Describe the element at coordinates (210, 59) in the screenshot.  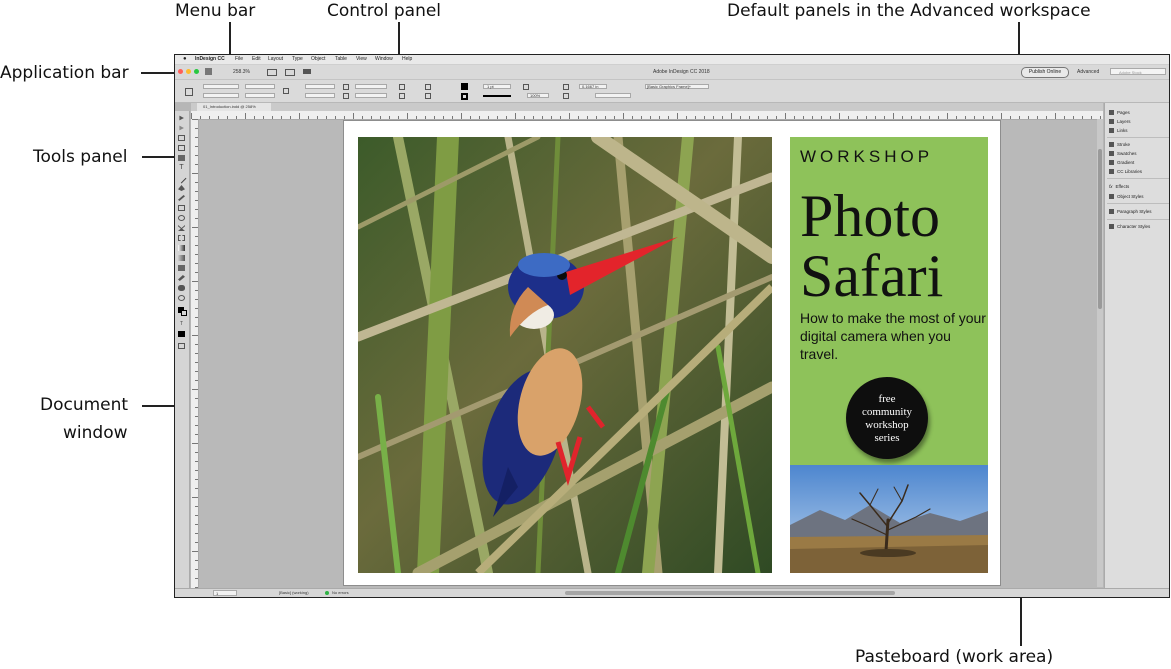
I see `menu-app-name: InDesign CC` at that location.